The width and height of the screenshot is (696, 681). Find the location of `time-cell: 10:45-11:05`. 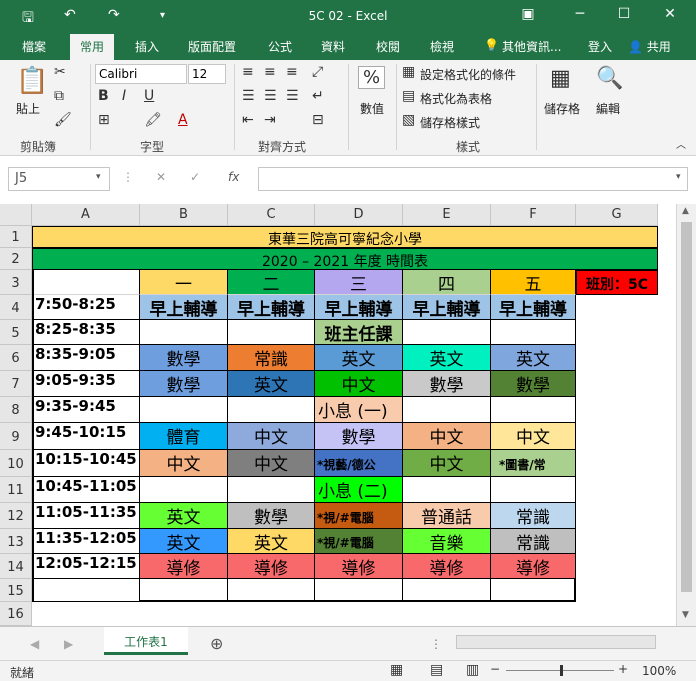

time-cell: 10:45-11:05 is located at coordinates (86, 490).